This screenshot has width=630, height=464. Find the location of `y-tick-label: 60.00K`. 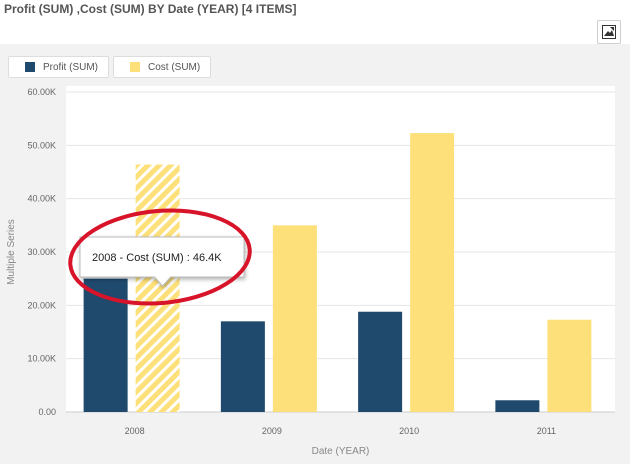

y-tick-label: 60.00K is located at coordinates (41, 92).